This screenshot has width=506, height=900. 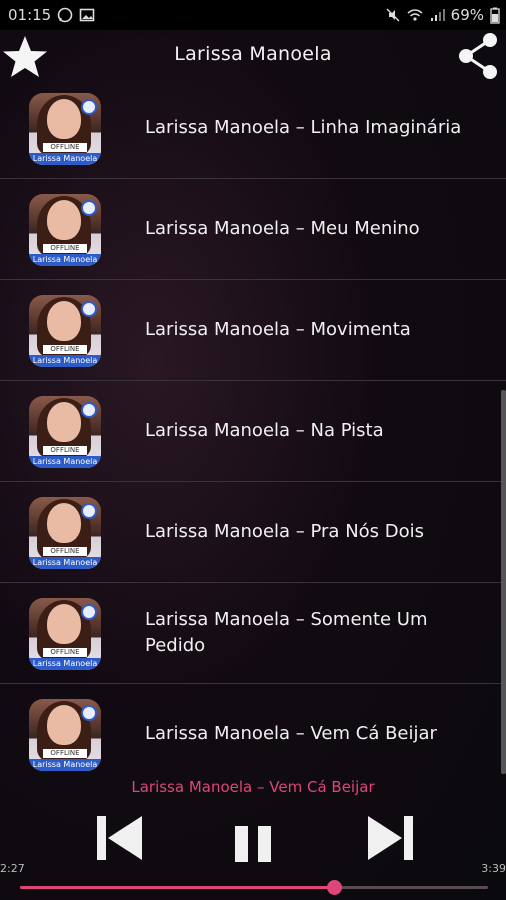 I want to click on song-title: Larissa Manoela – Na Pista, so click(x=264, y=430).